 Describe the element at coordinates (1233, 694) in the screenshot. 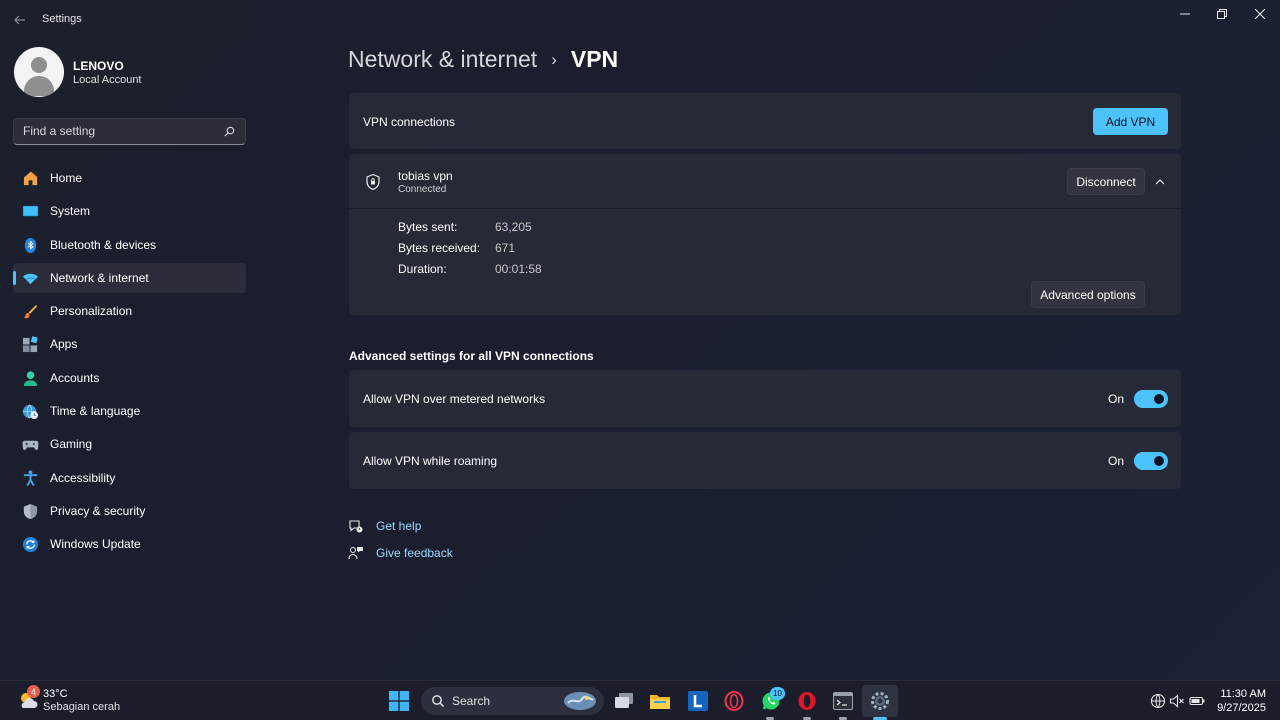

I see `clock-time: 11:30 AM` at that location.